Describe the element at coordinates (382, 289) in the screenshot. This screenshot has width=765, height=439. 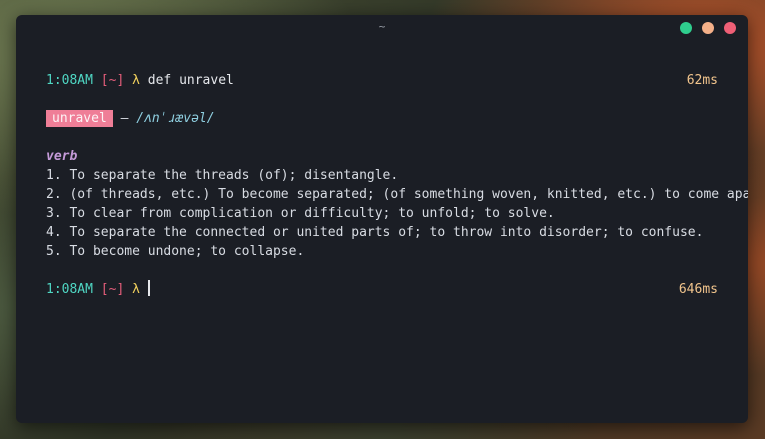
I see `prompt-line: 1:08AM [~] λ 646ms` at that location.